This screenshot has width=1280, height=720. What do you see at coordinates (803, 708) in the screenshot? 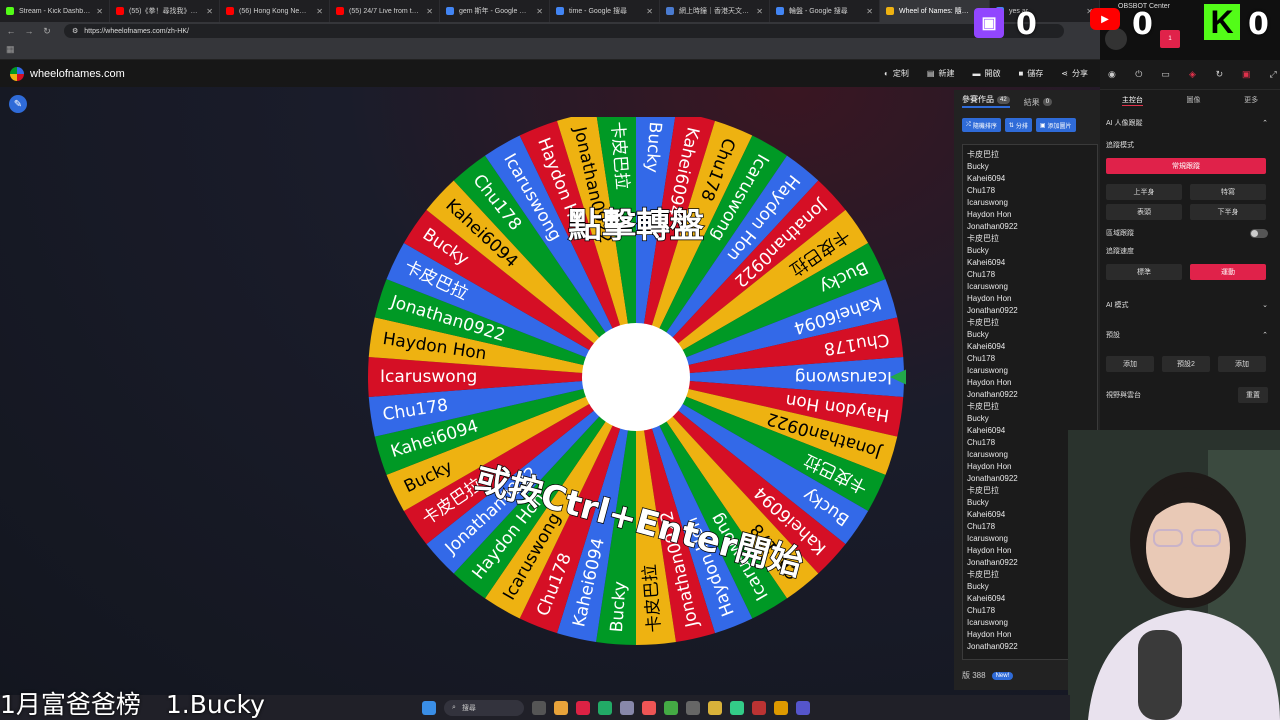
I see `discord-icon` at bounding box center [803, 708].